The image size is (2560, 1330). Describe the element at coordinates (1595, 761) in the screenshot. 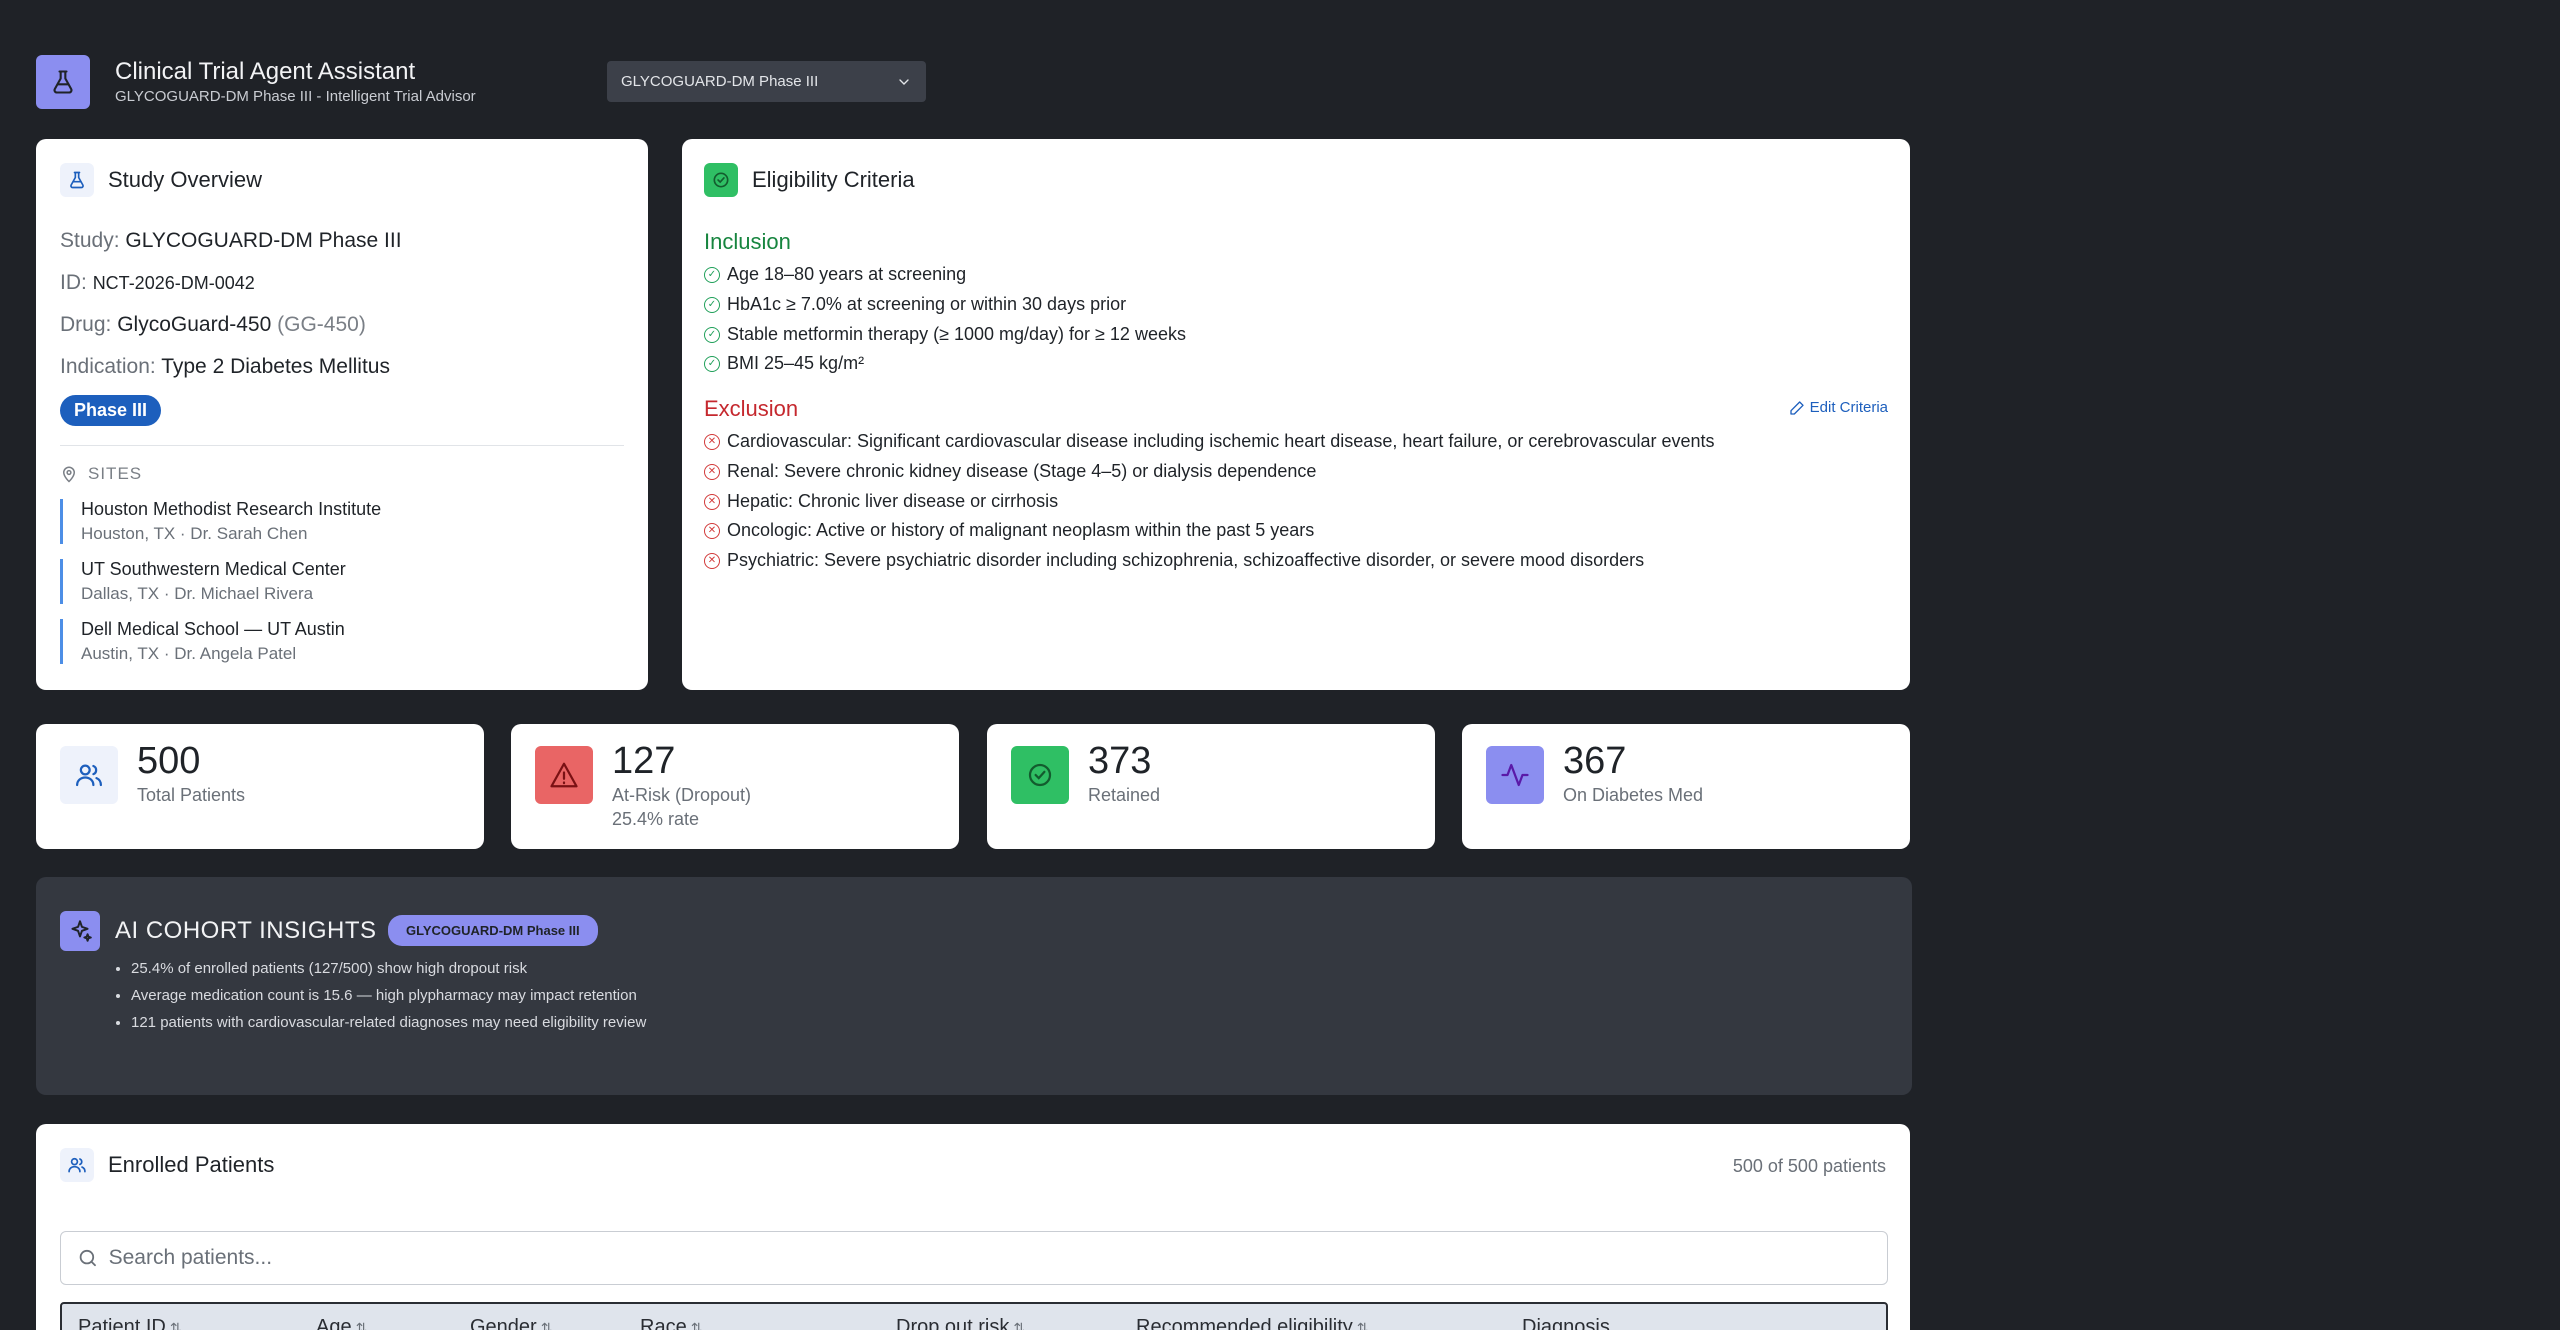

I see `stat-value: 367` at that location.